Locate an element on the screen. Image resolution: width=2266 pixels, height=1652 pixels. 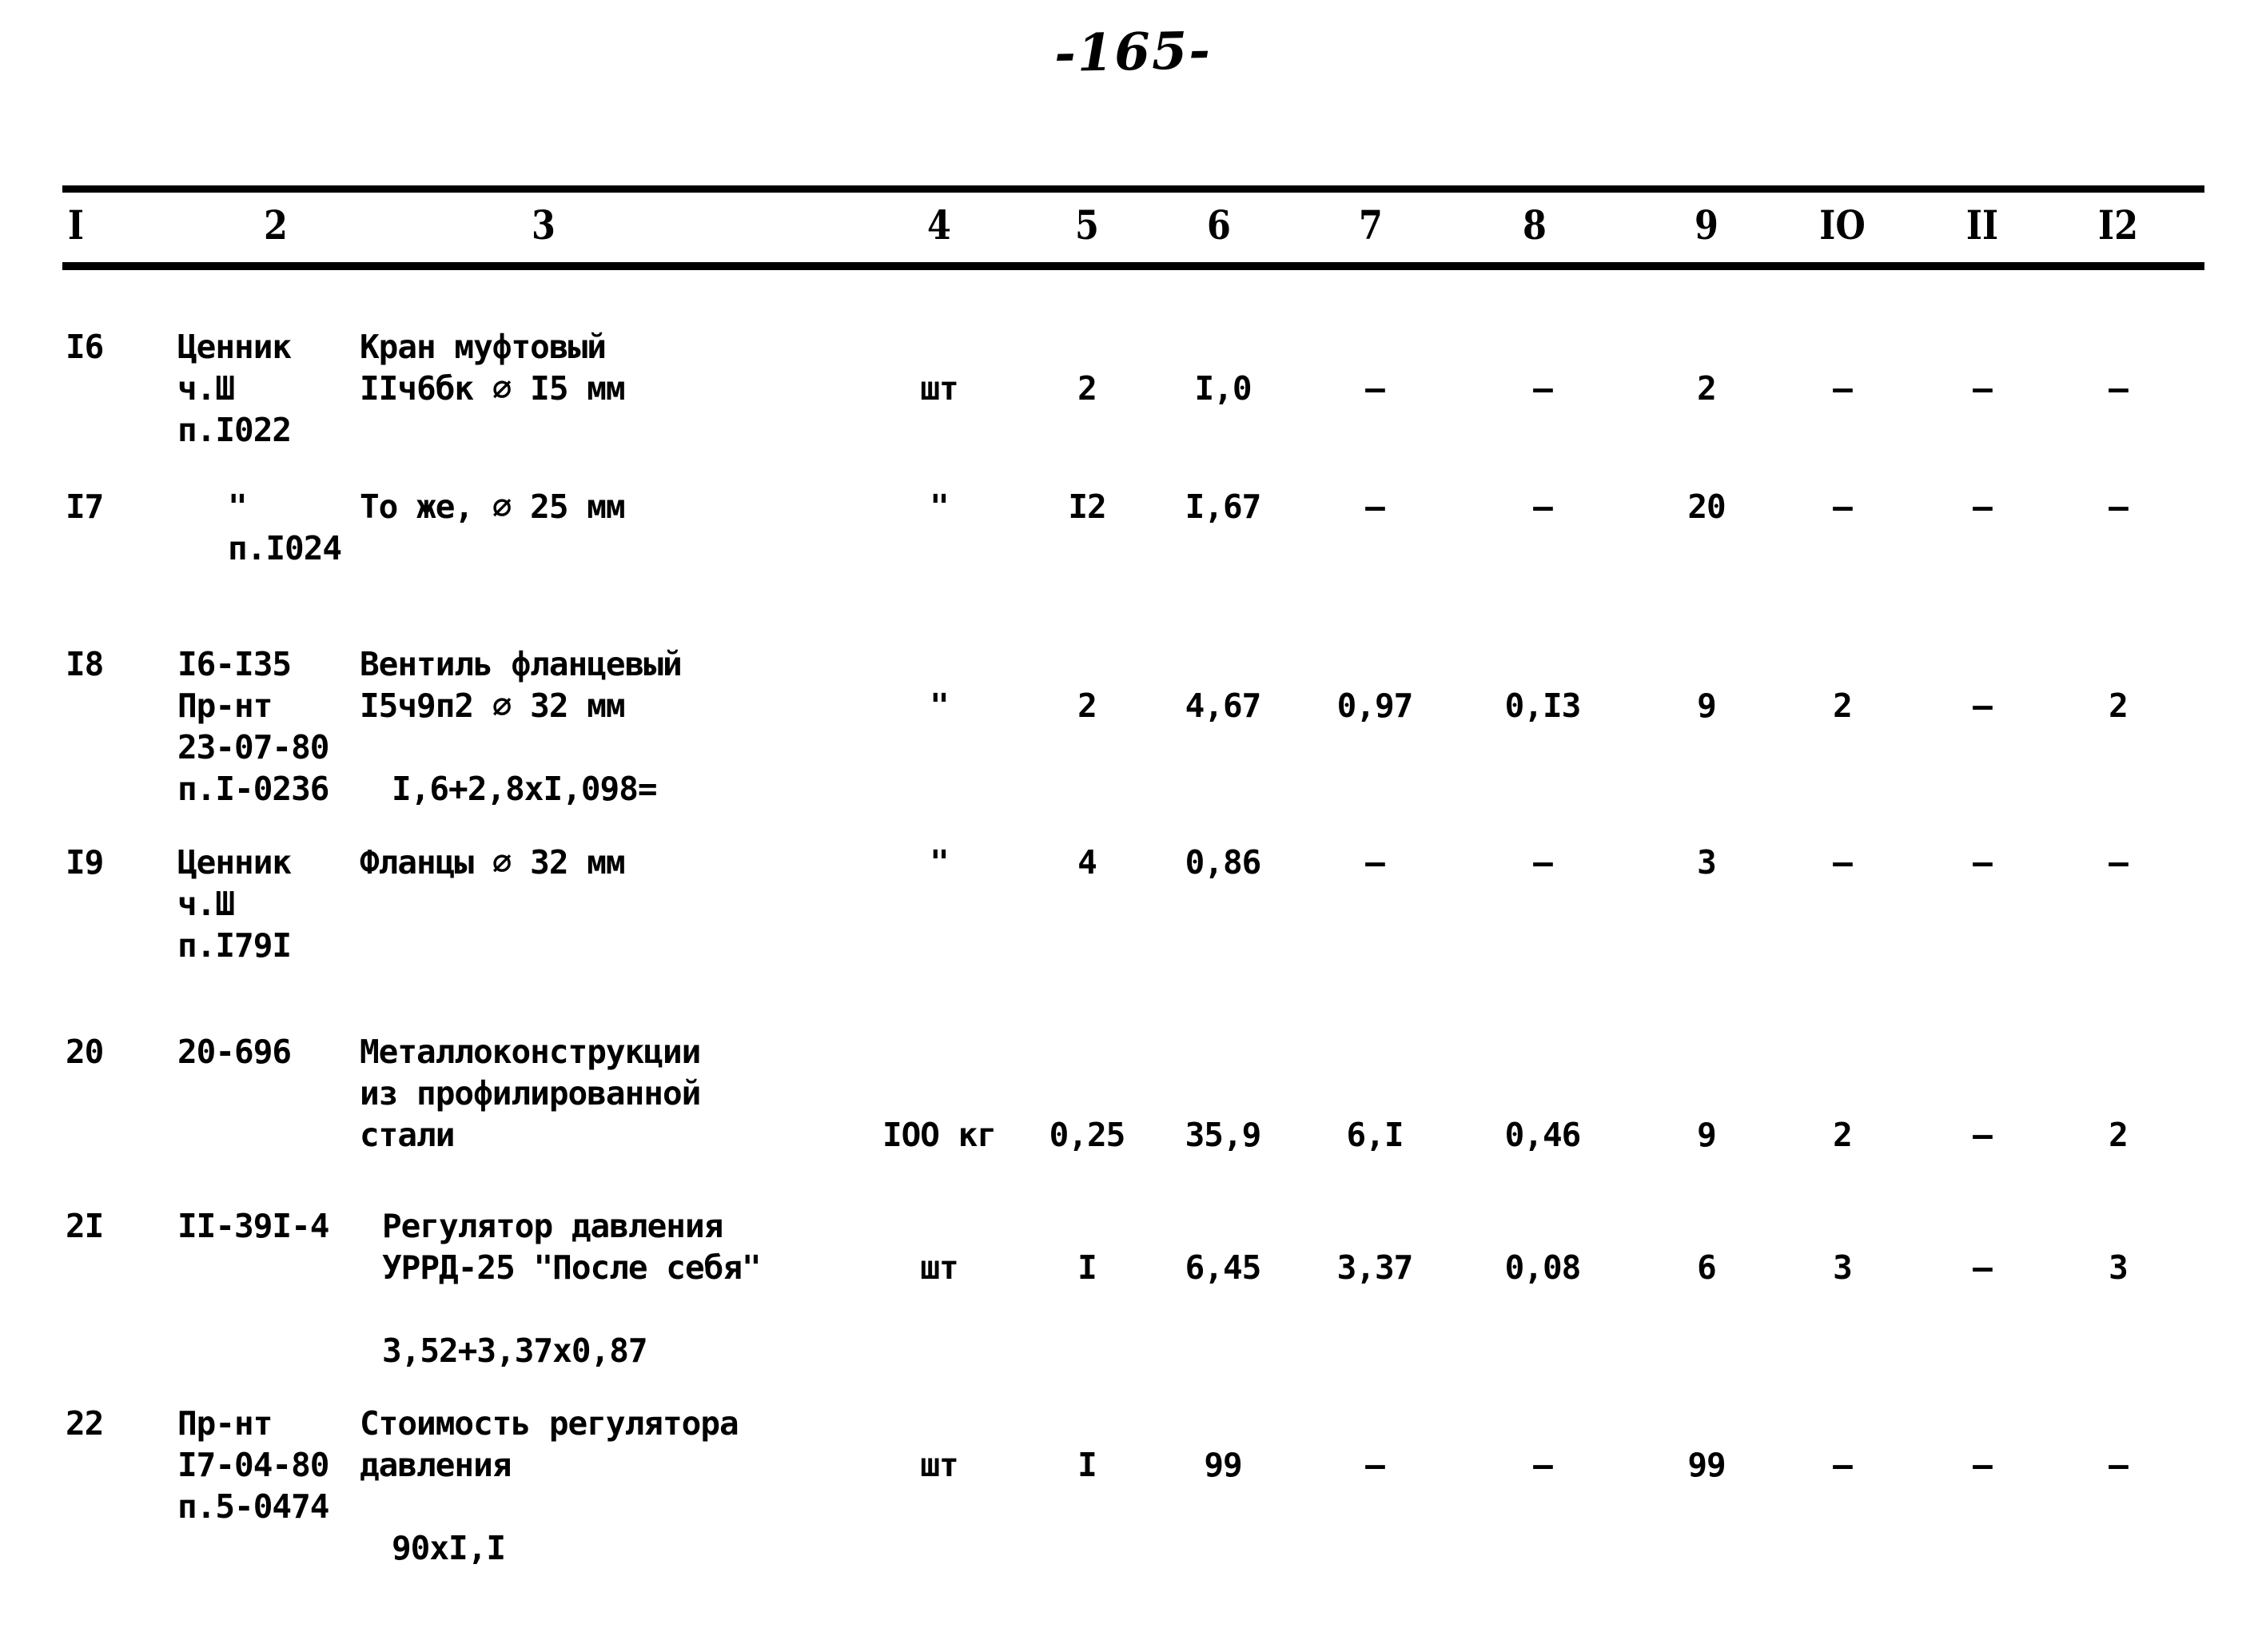
column-header-12: I2 is located at coordinates (2118, 225).